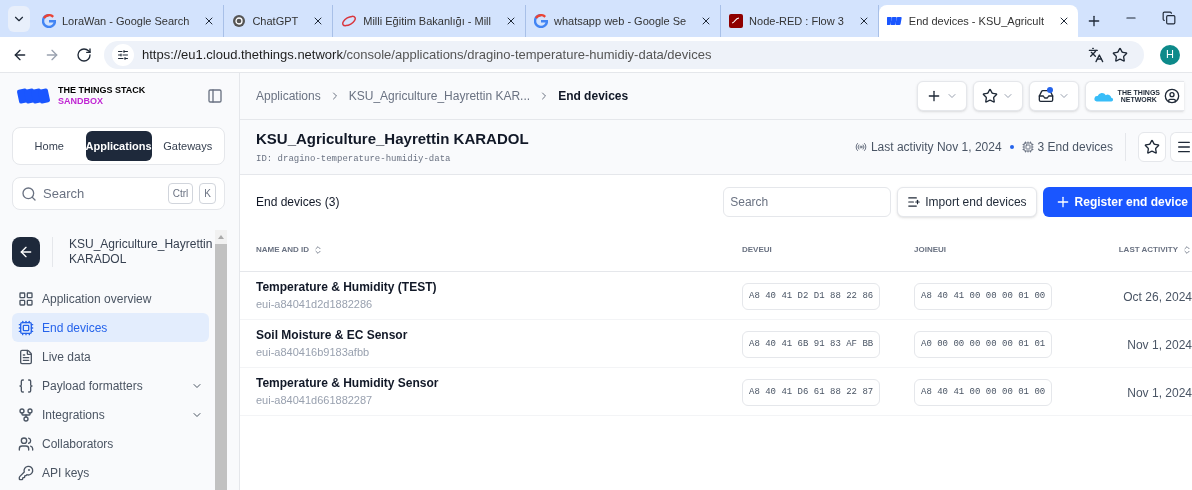 The image size is (1192, 490). I want to click on address-bar: https://eu1.cloud.thethings.network/console/applications/dragino-temperature-humidiy-data/devices, so click(624, 54).